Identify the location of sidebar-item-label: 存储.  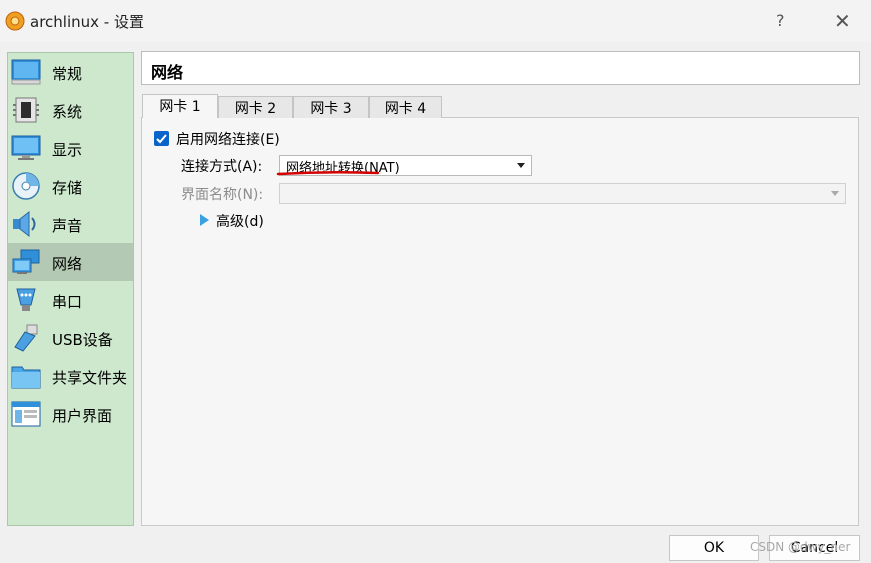
(67, 188).